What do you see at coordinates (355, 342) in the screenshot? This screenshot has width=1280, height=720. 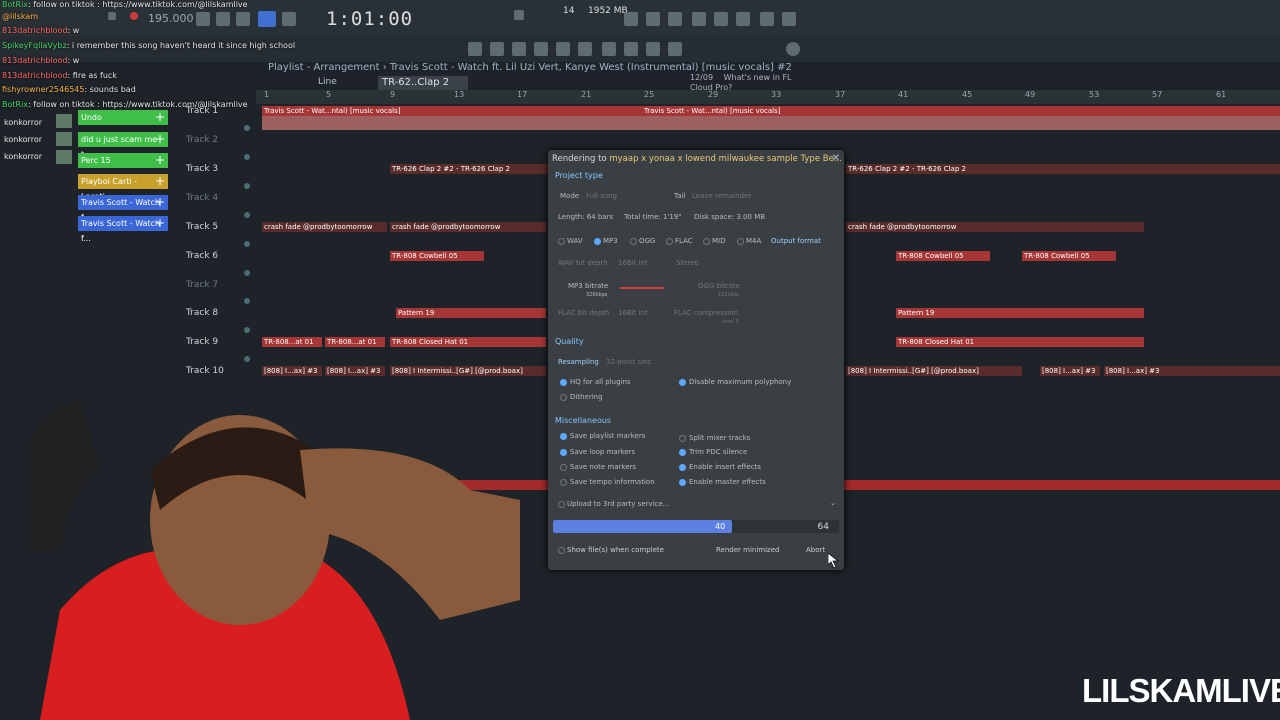 I see `pattern-clip: TR-808...at 01` at bounding box center [355, 342].